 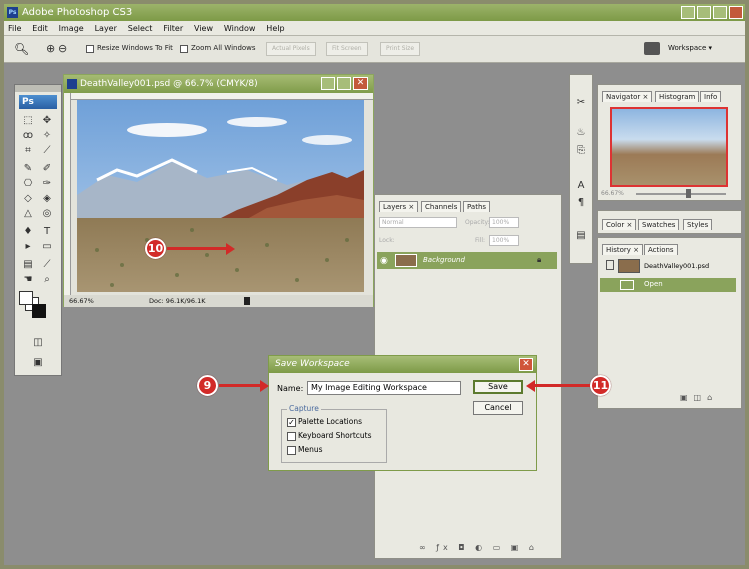 I want to click on tab-histogram: Histogram, so click(x=677, y=96).